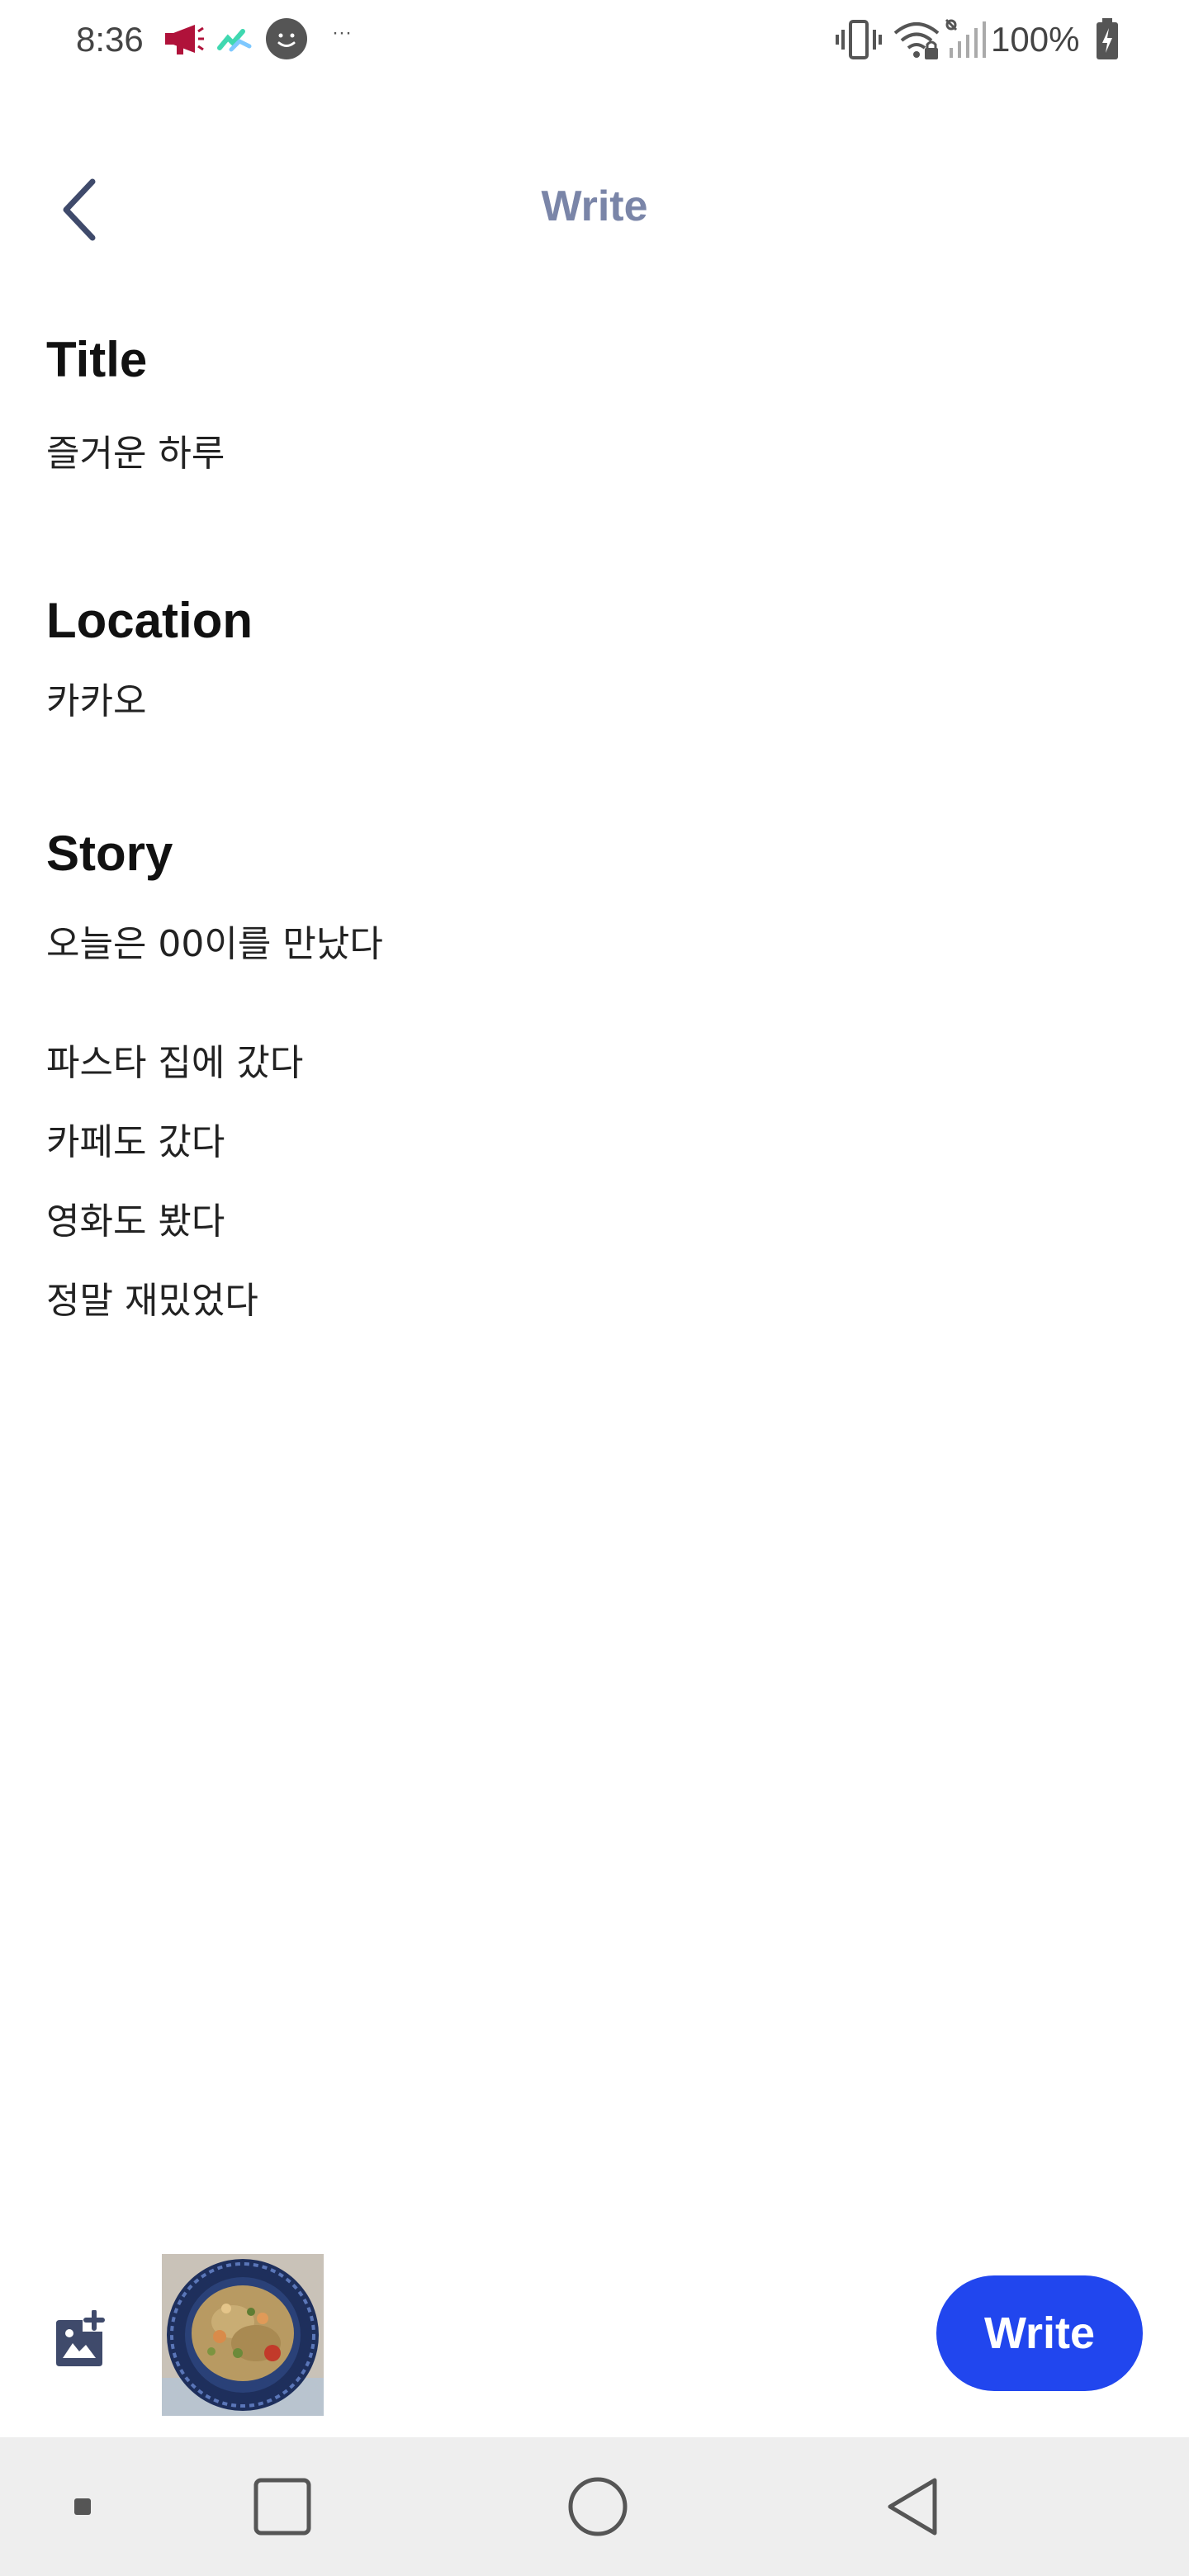 The height and width of the screenshot is (2576, 1189). I want to click on system-navigation-bar, so click(594, 2506).